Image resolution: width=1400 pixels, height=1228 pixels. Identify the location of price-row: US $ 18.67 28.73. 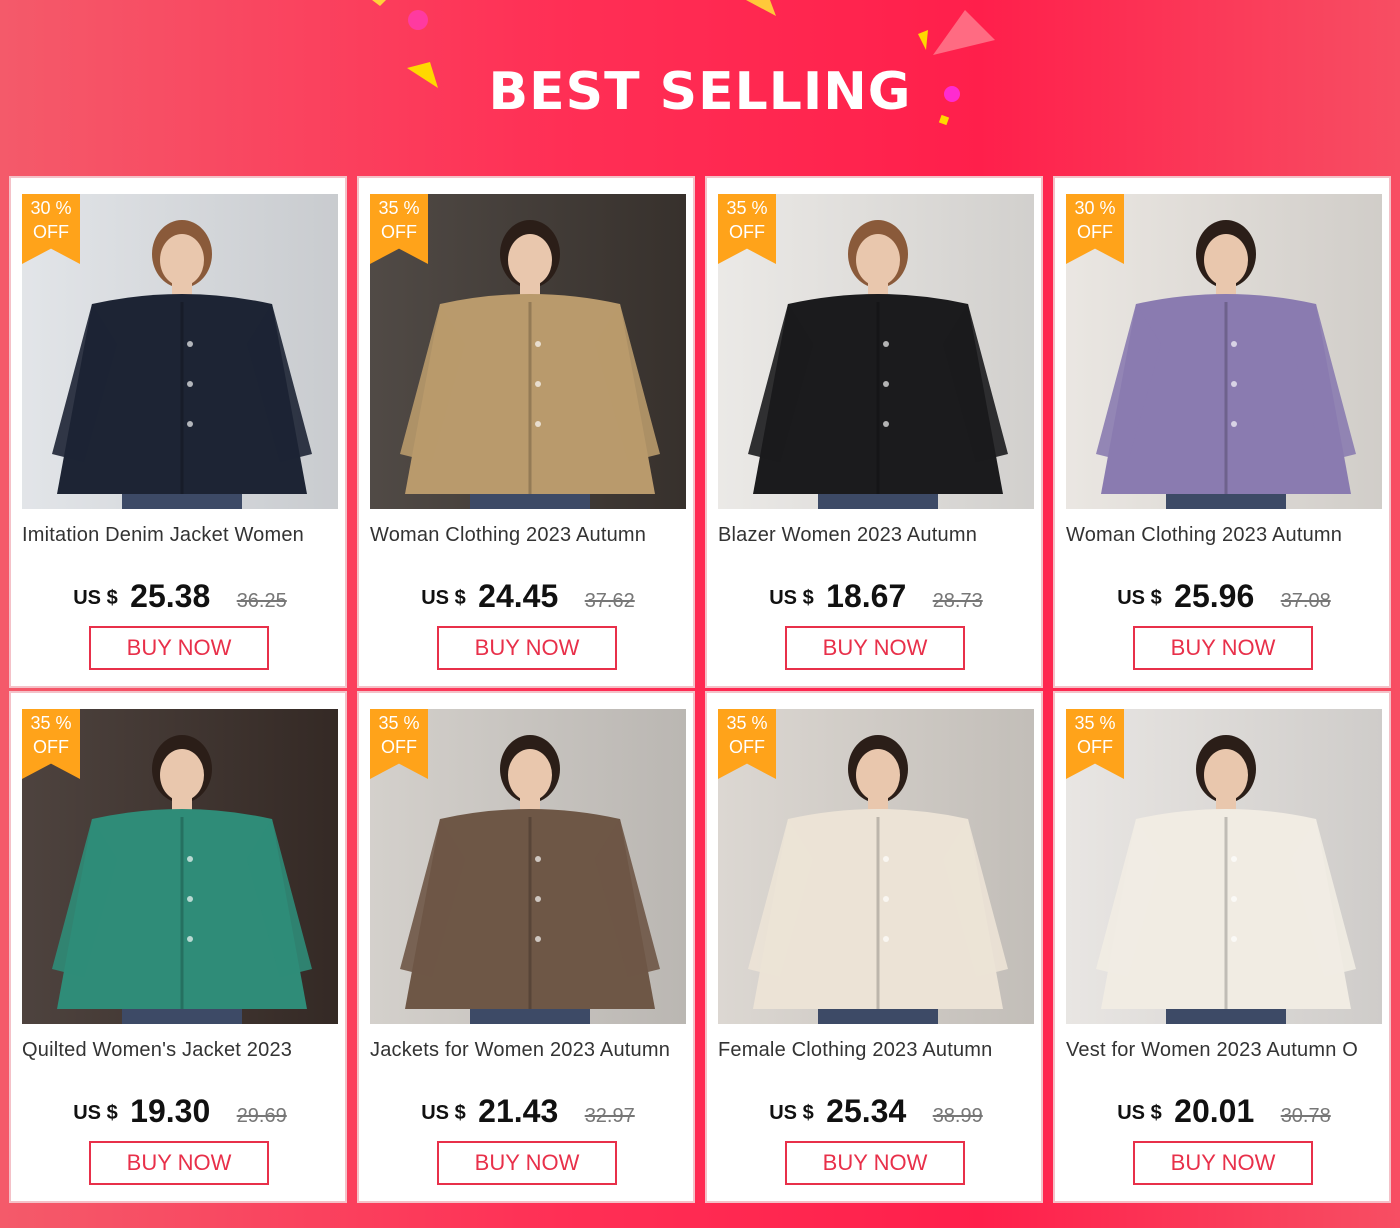
(876, 596).